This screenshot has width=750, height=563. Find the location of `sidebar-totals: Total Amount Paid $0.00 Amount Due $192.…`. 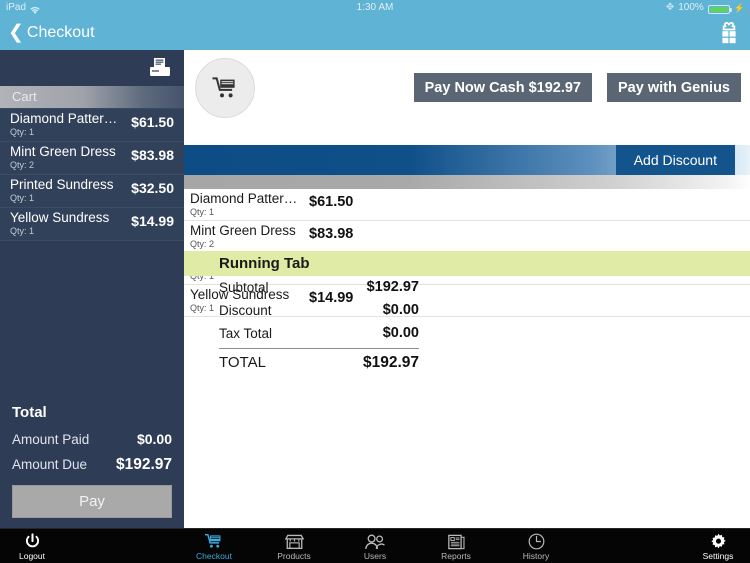

sidebar-totals: Total Amount Paid $0.00 Amount Due $192.… is located at coordinates (92, 463).